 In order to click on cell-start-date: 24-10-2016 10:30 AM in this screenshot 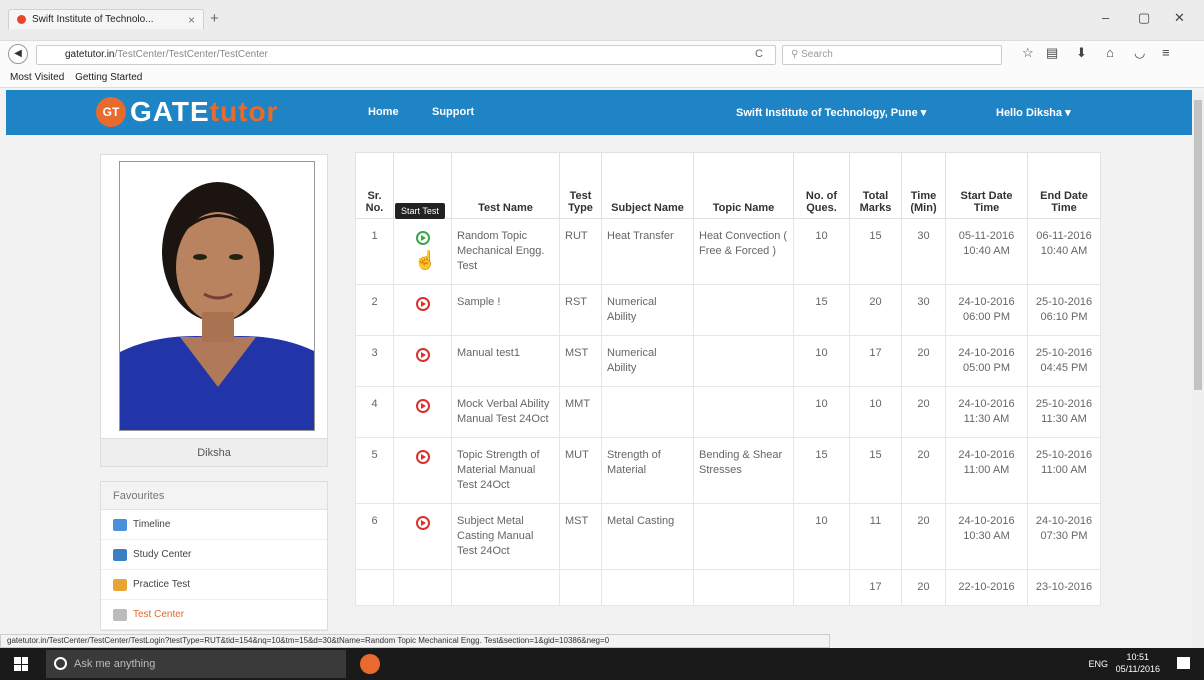, I will do `click(986, 536)`.